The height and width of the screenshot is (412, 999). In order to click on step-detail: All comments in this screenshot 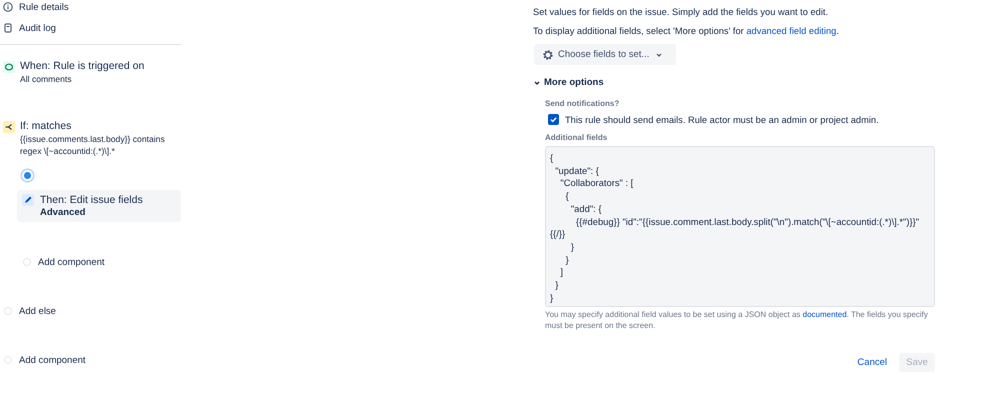, I will do `click(46, 79)`.